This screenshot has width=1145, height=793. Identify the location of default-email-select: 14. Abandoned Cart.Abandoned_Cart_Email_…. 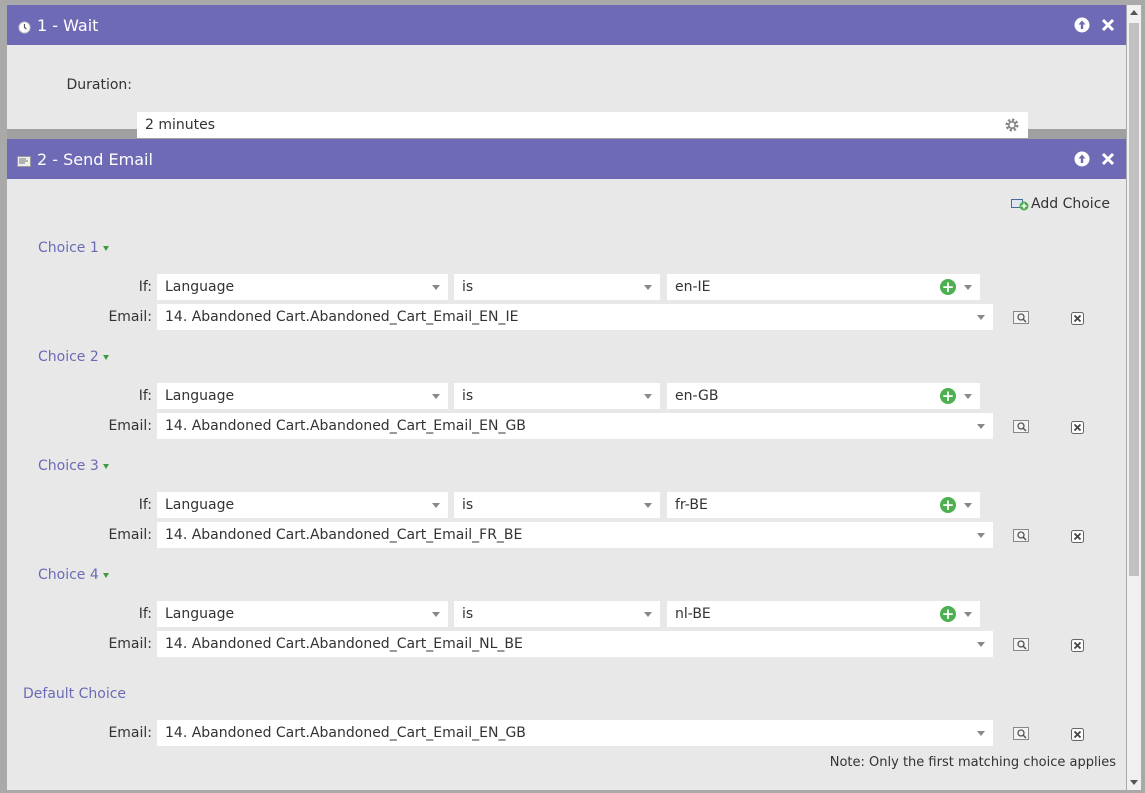
(575, 733).